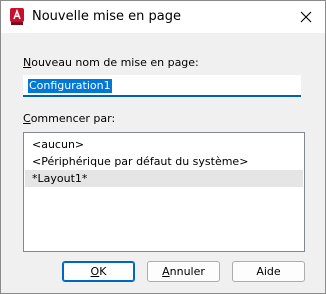  I want to click on help-button: Aide, so click(268, 271).